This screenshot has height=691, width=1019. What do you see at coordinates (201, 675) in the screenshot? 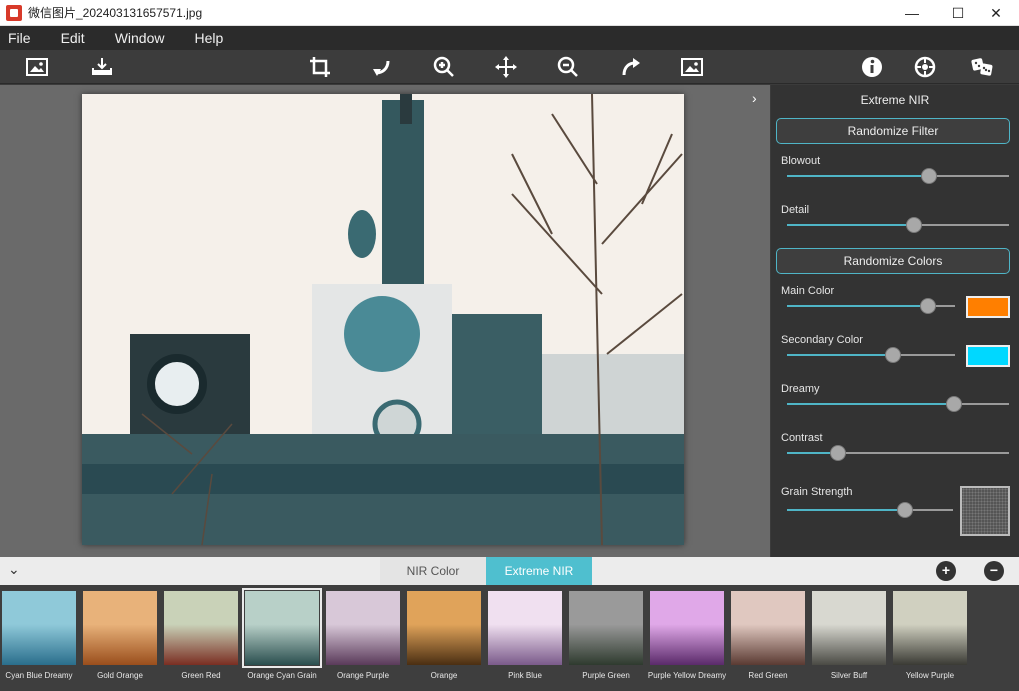
I see `preset-label: Green Red` at bounding box center [201, 675].